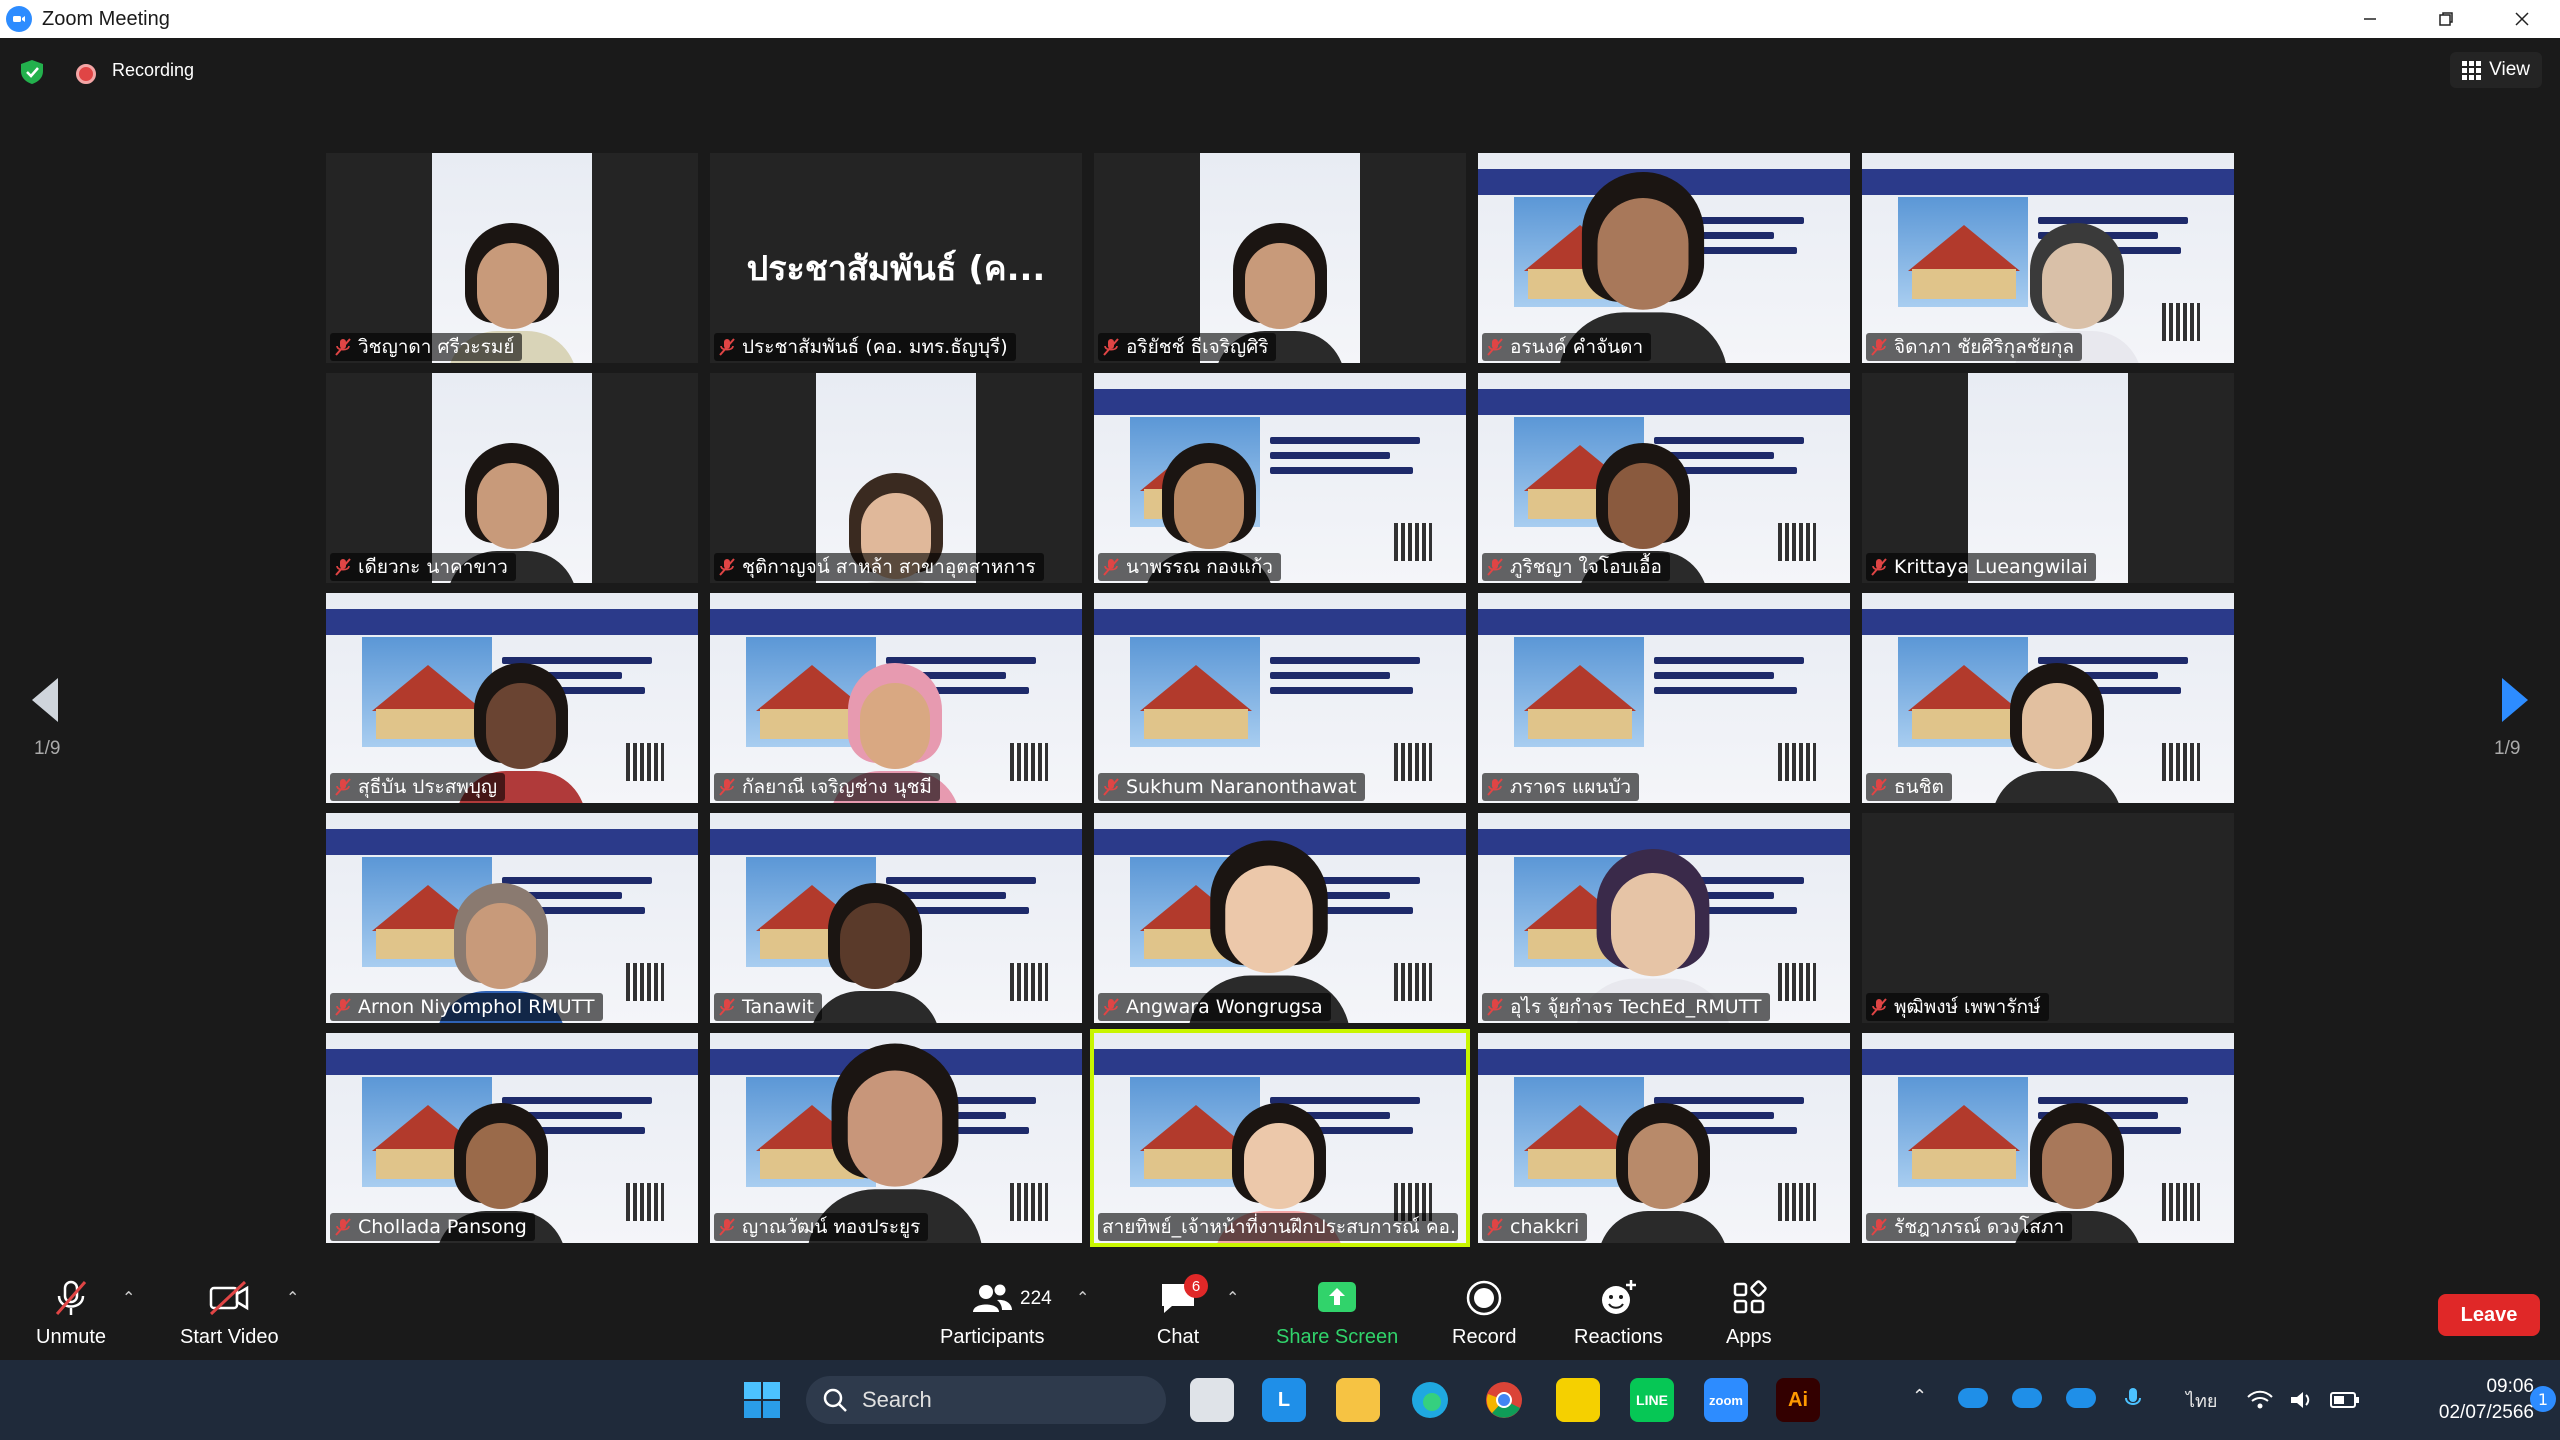 The height and width of the screenshot is (1440, 2560). What do you see at coordinates (2048, 478) in the screenshot?
I see `participant-tile: Krittaya Lueangwilai` at bounding box center [2048, 478].